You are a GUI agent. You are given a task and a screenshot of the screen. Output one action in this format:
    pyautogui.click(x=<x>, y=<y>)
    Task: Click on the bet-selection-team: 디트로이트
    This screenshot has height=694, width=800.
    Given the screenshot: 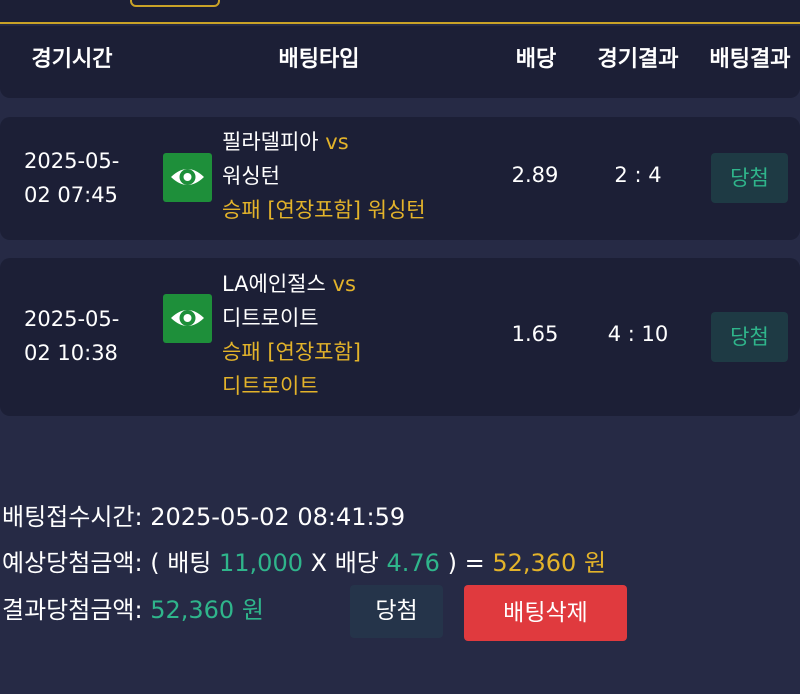 What is the action you would take?
    pyautogui.click(x=270, y=386)
    